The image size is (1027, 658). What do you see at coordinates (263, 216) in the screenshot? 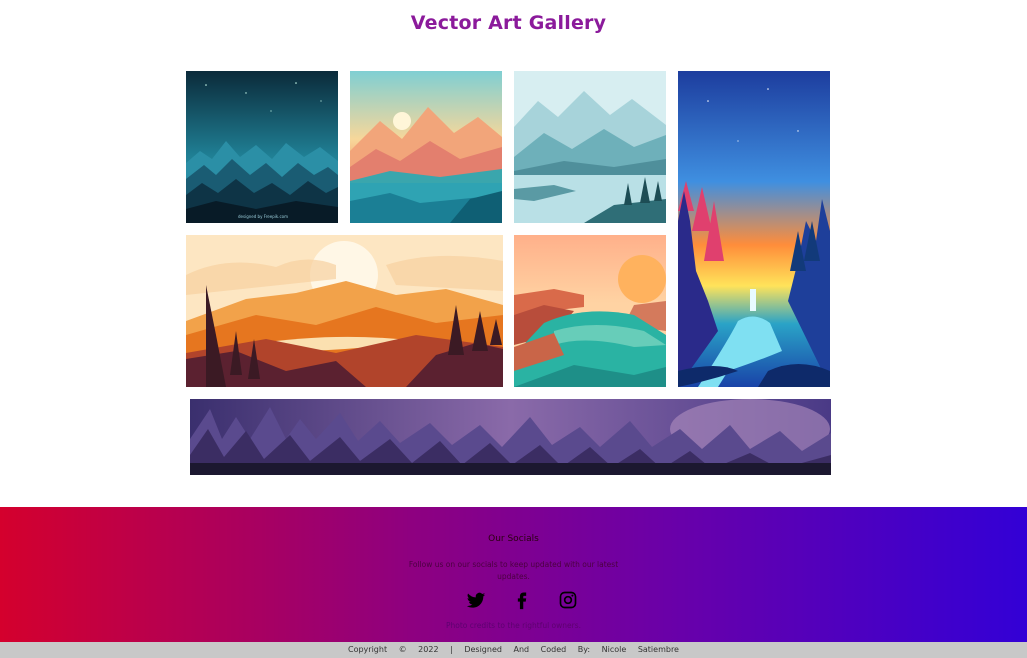
I see `watermark-text: designed by Freepik.com` at bounding box center [263, 216].